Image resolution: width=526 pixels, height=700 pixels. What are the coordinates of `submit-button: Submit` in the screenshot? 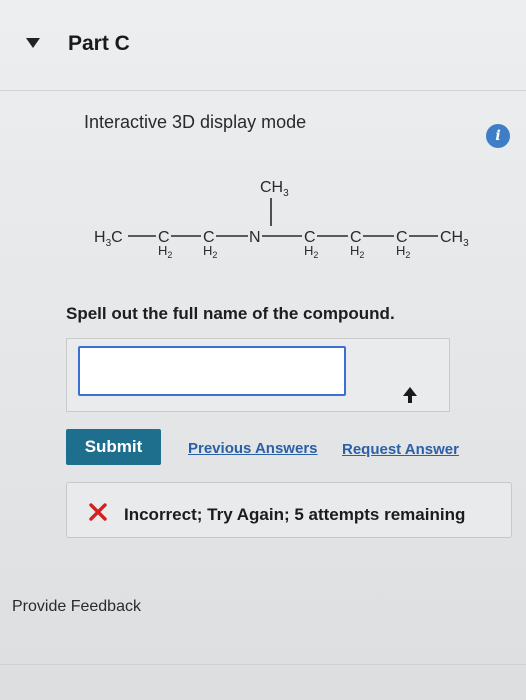 It's located at (113, 447).